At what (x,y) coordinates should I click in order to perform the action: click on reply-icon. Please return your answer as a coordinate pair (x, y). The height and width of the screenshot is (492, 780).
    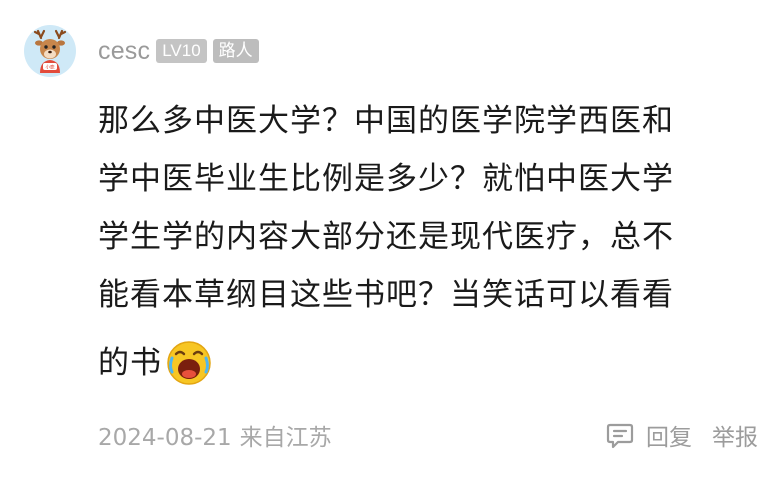
    Looking at the image, I should click on (620, 436).